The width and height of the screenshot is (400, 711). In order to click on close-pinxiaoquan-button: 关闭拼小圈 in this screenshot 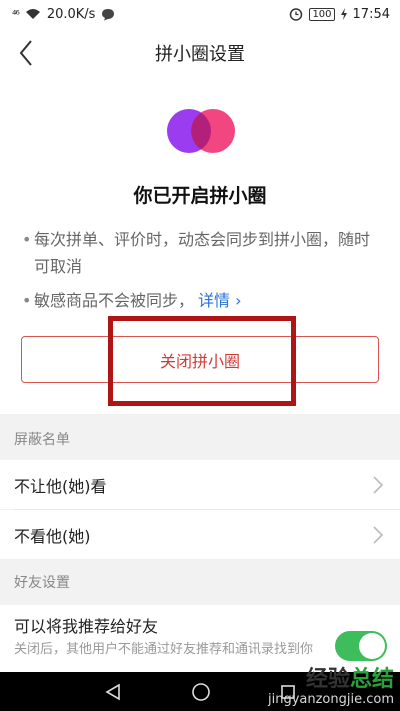, I will do `click(200, 359)`.